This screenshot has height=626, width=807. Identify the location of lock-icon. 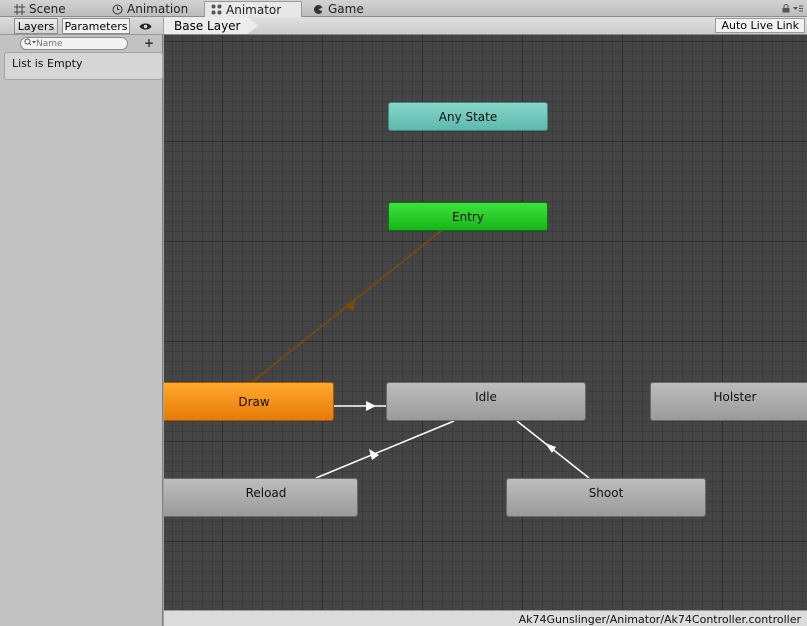
(786, 9).